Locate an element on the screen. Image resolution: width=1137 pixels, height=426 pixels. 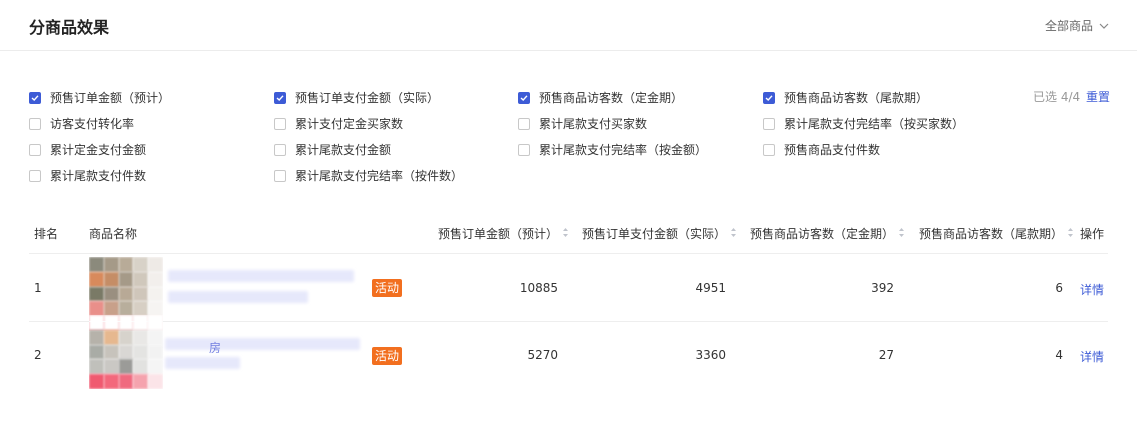
column-header-rank: 排名 is located at coordinates (46, 233).